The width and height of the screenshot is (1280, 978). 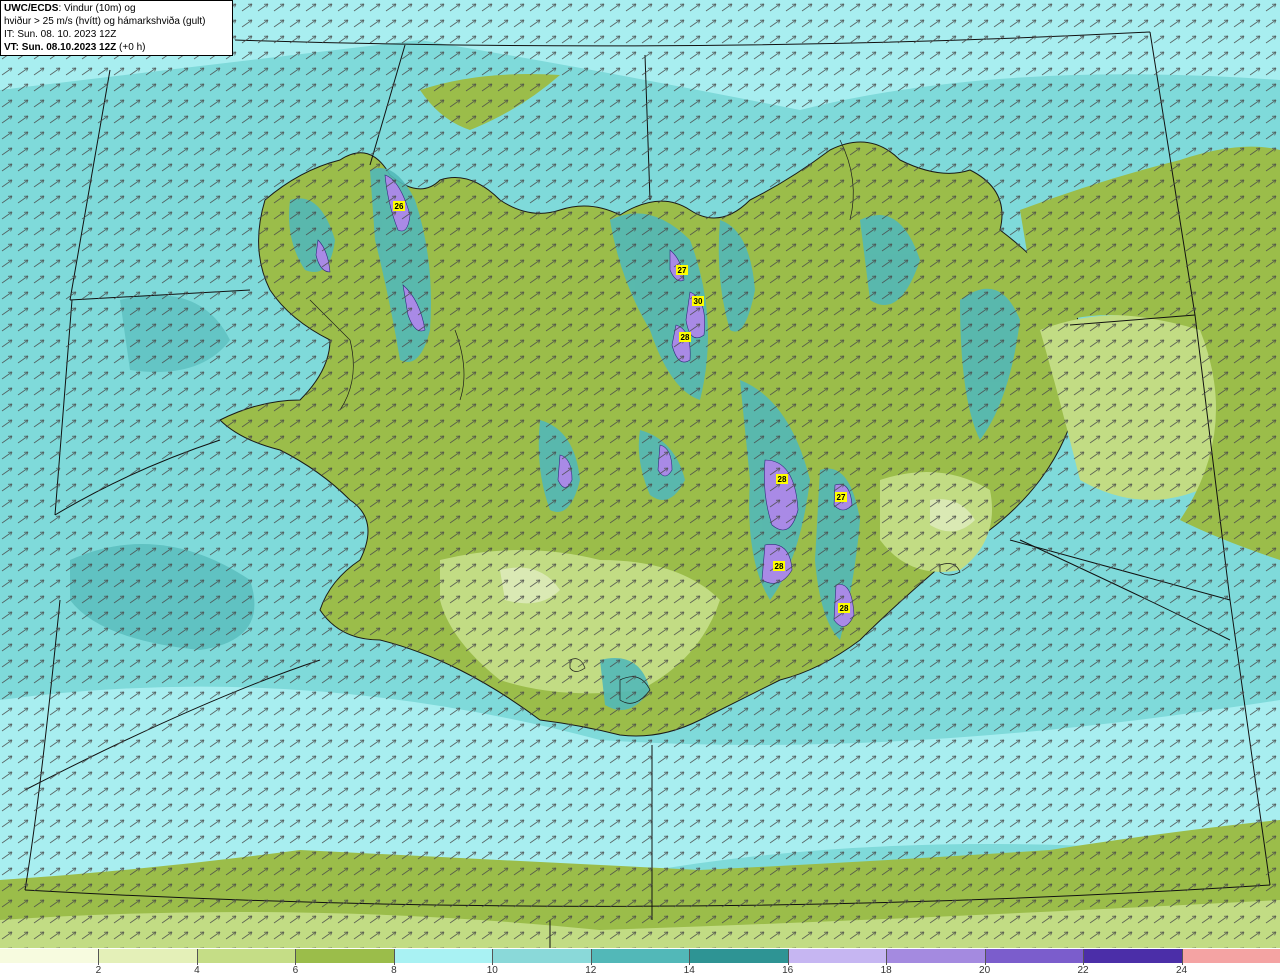 I want to click on color-scale-label: 14, so click(x=689, y=970).